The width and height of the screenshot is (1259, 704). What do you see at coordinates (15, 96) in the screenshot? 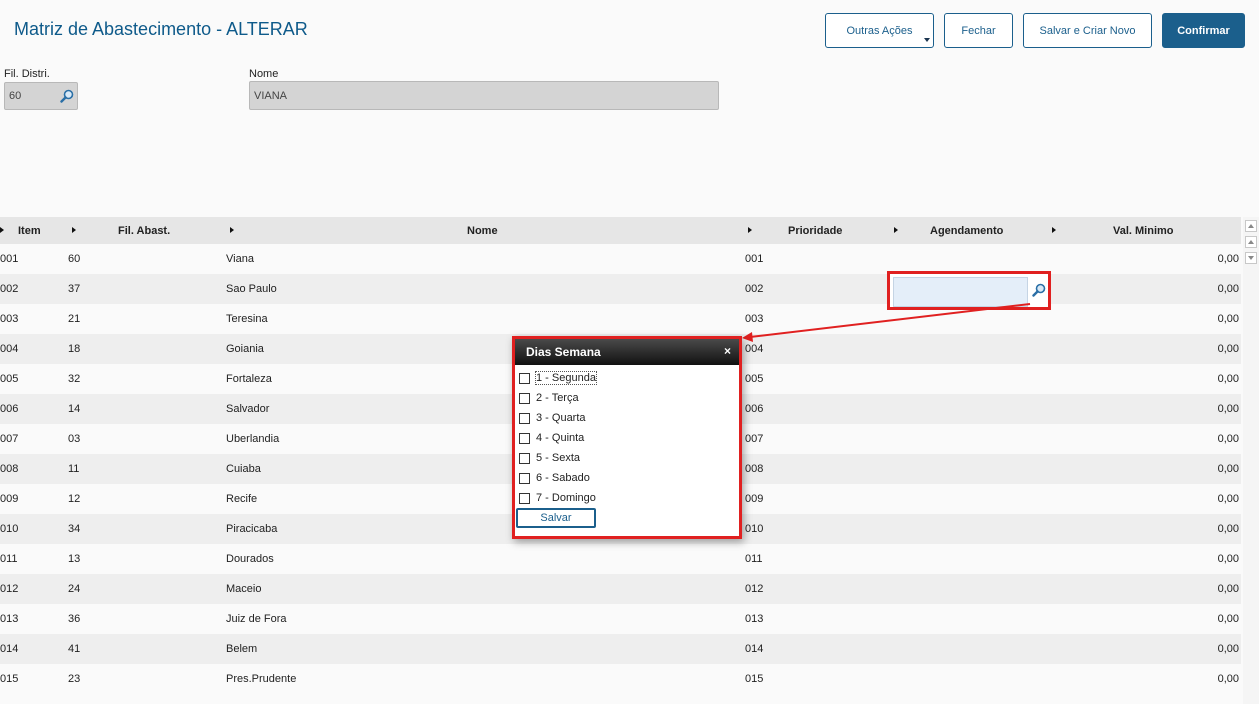
I see `fil-distri-value: 60` at bounding box center [15, 96].